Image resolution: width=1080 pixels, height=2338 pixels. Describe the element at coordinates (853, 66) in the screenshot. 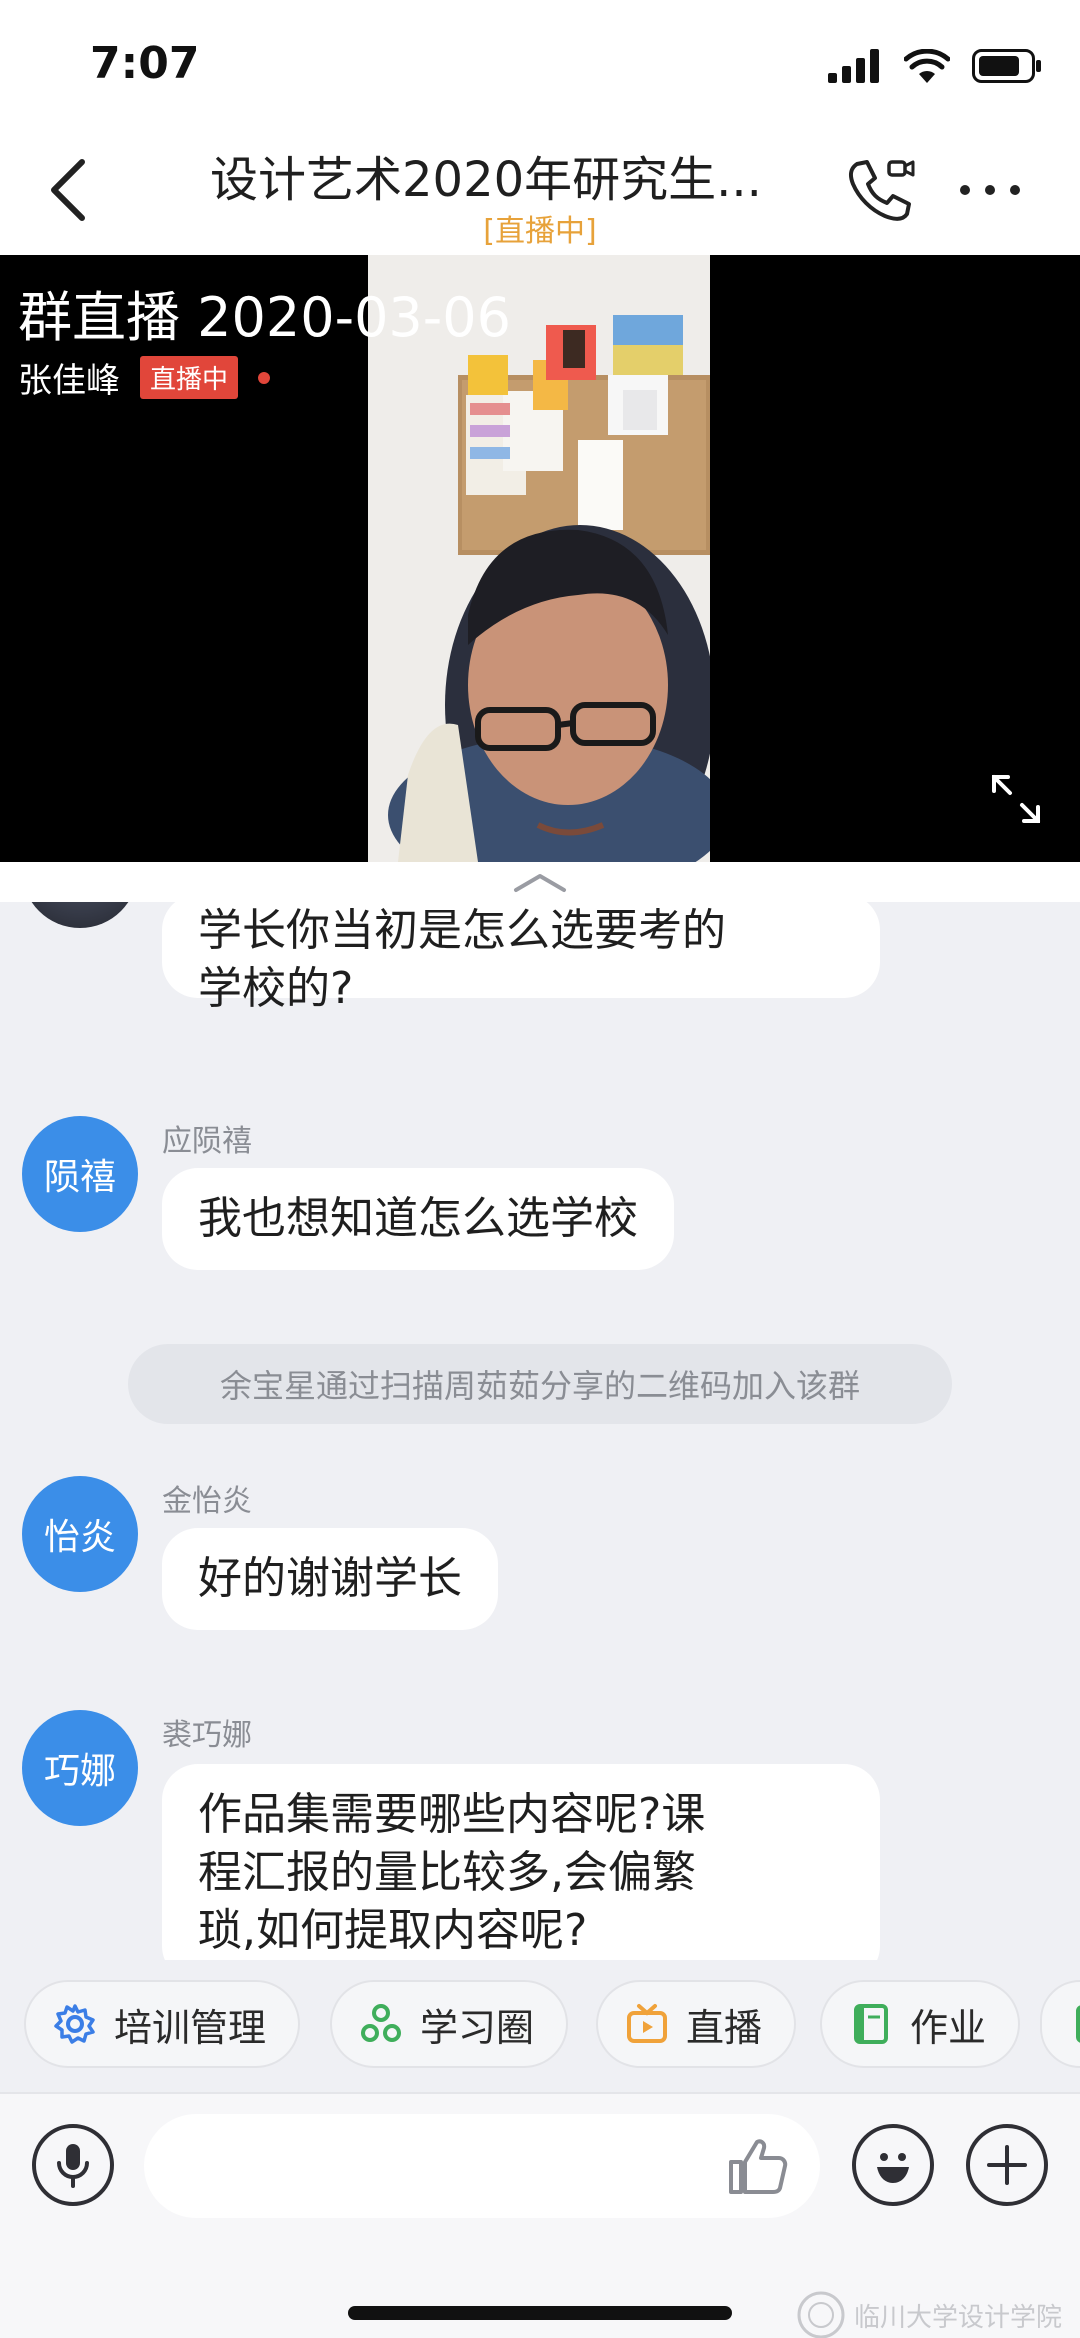

I see `cellular-signal-icon` at that location.